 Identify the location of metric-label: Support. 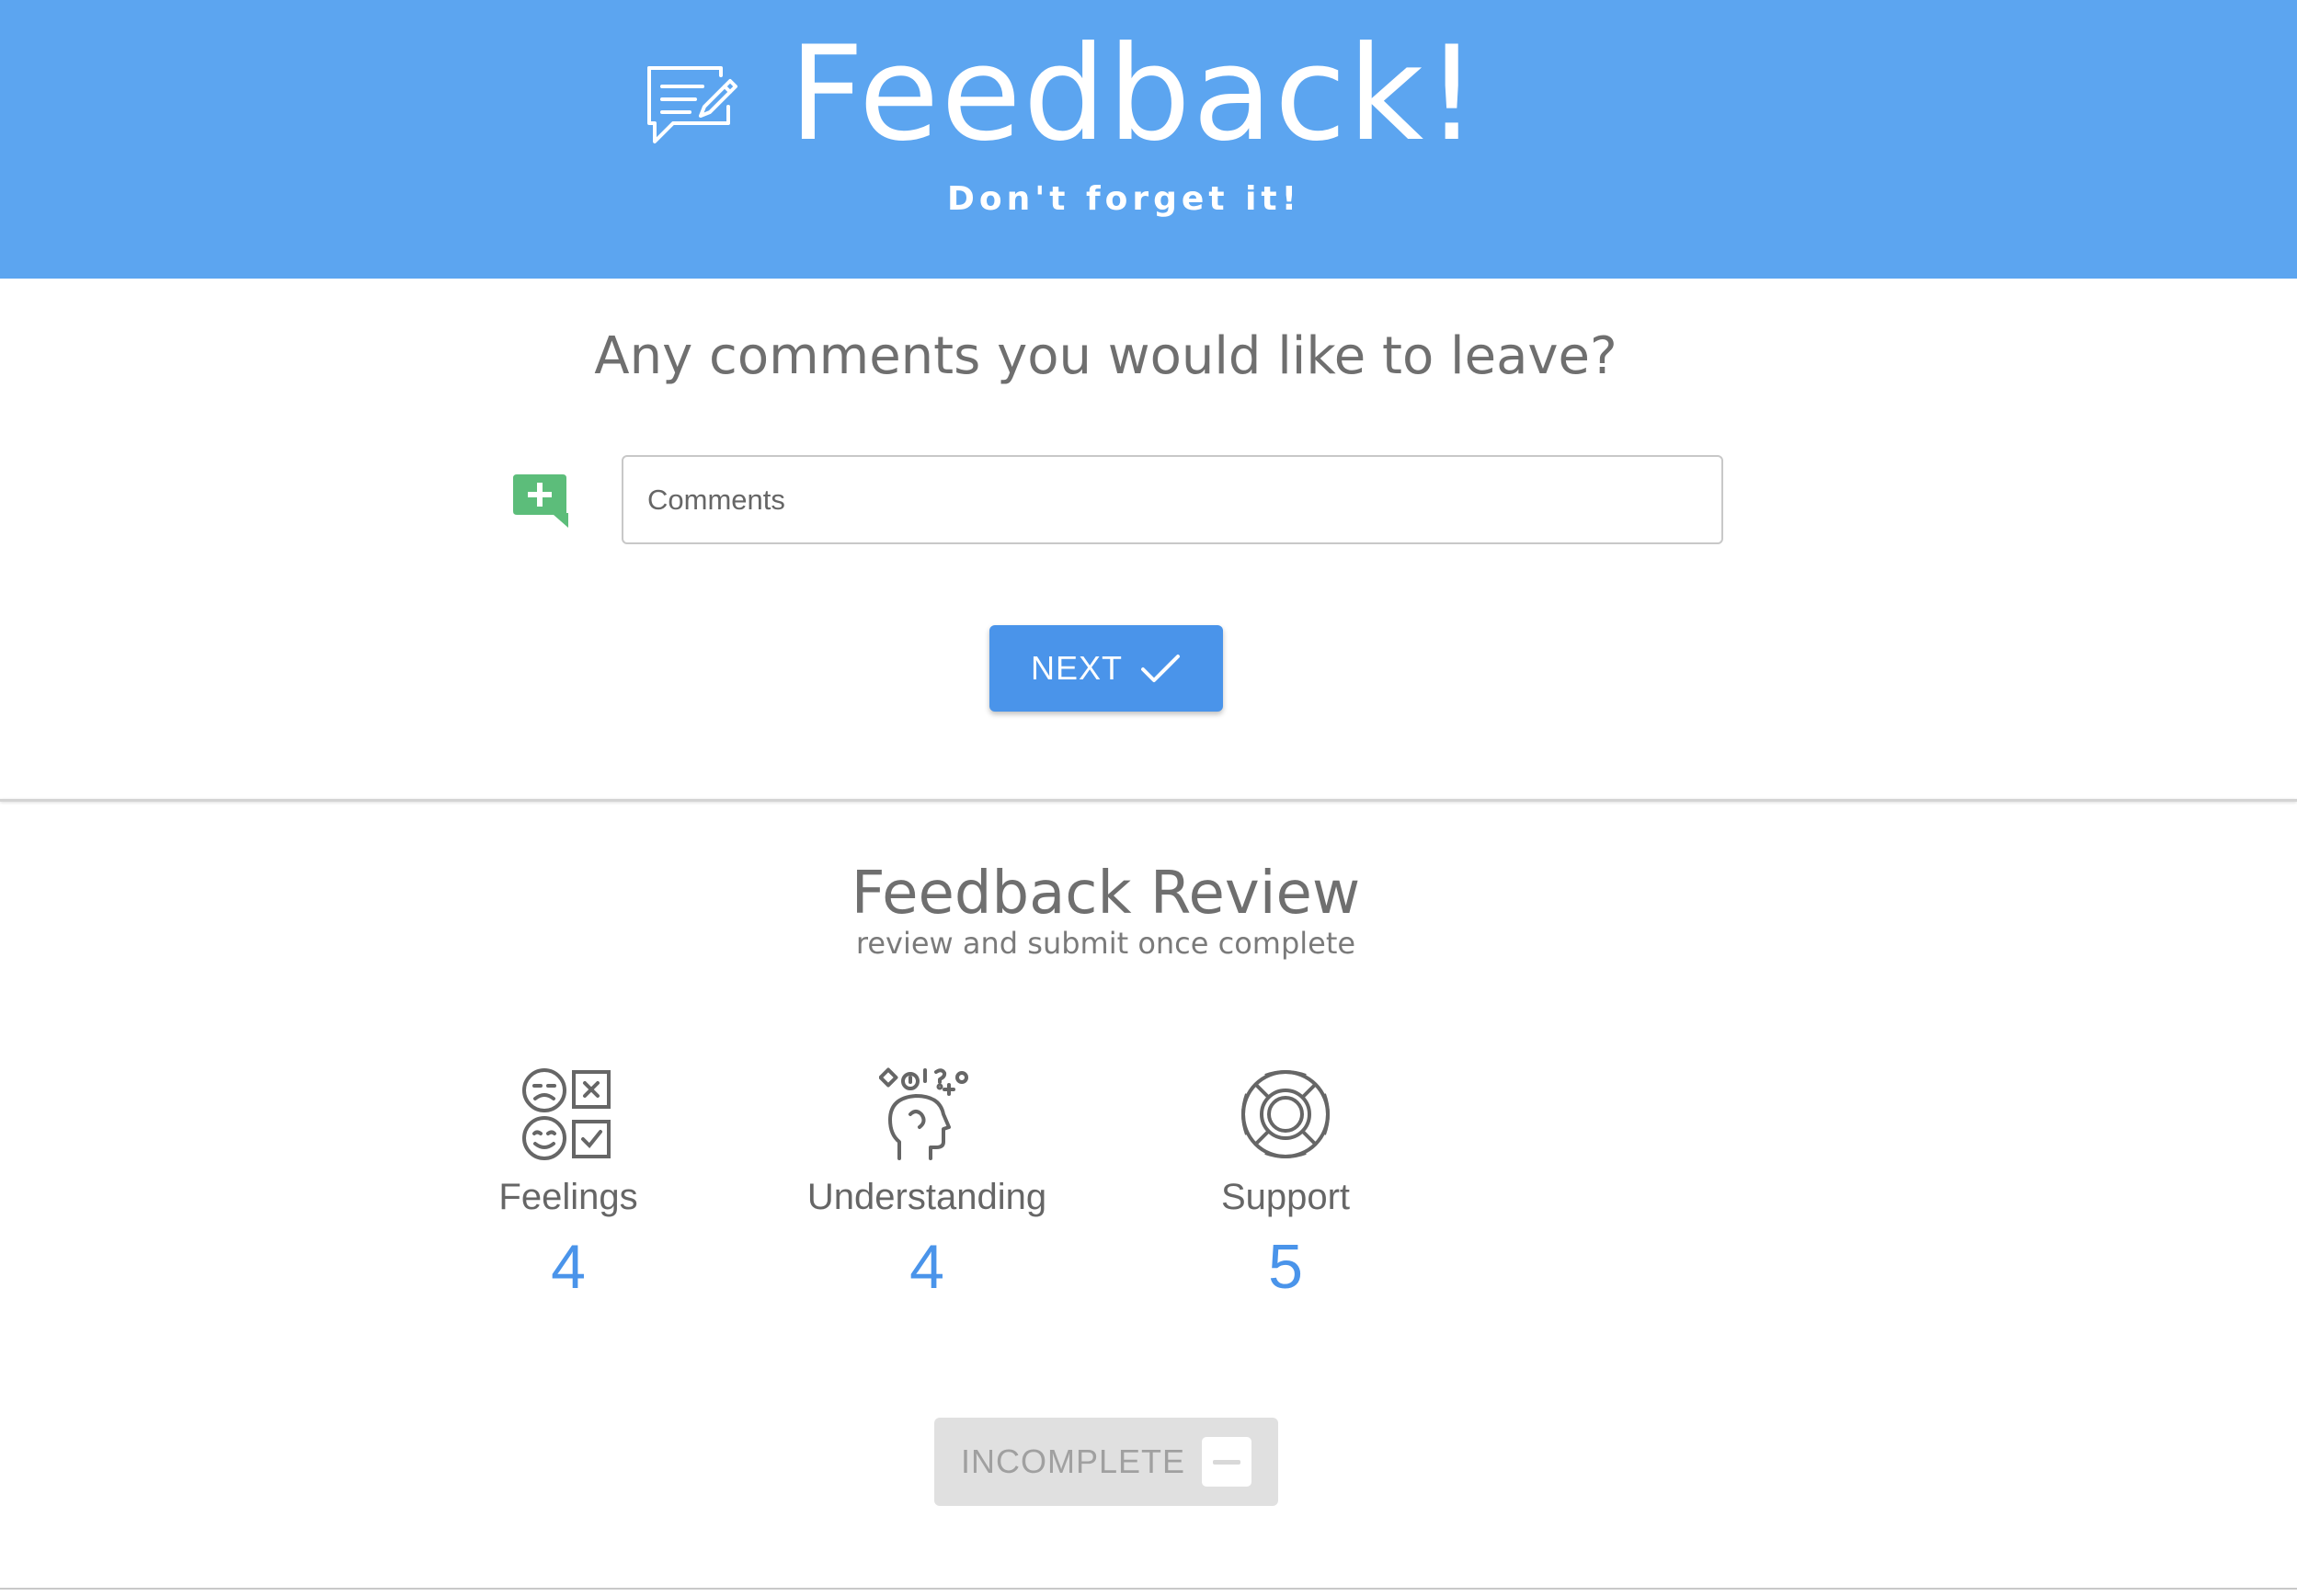
(1285, 1197).